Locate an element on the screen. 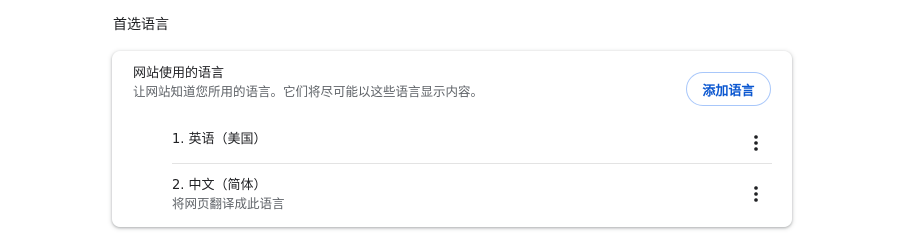 The width and height of the screenshot is (919, 246). language-translate-note: 将网页翻译成此语言 is located at coordinates (228, 203).